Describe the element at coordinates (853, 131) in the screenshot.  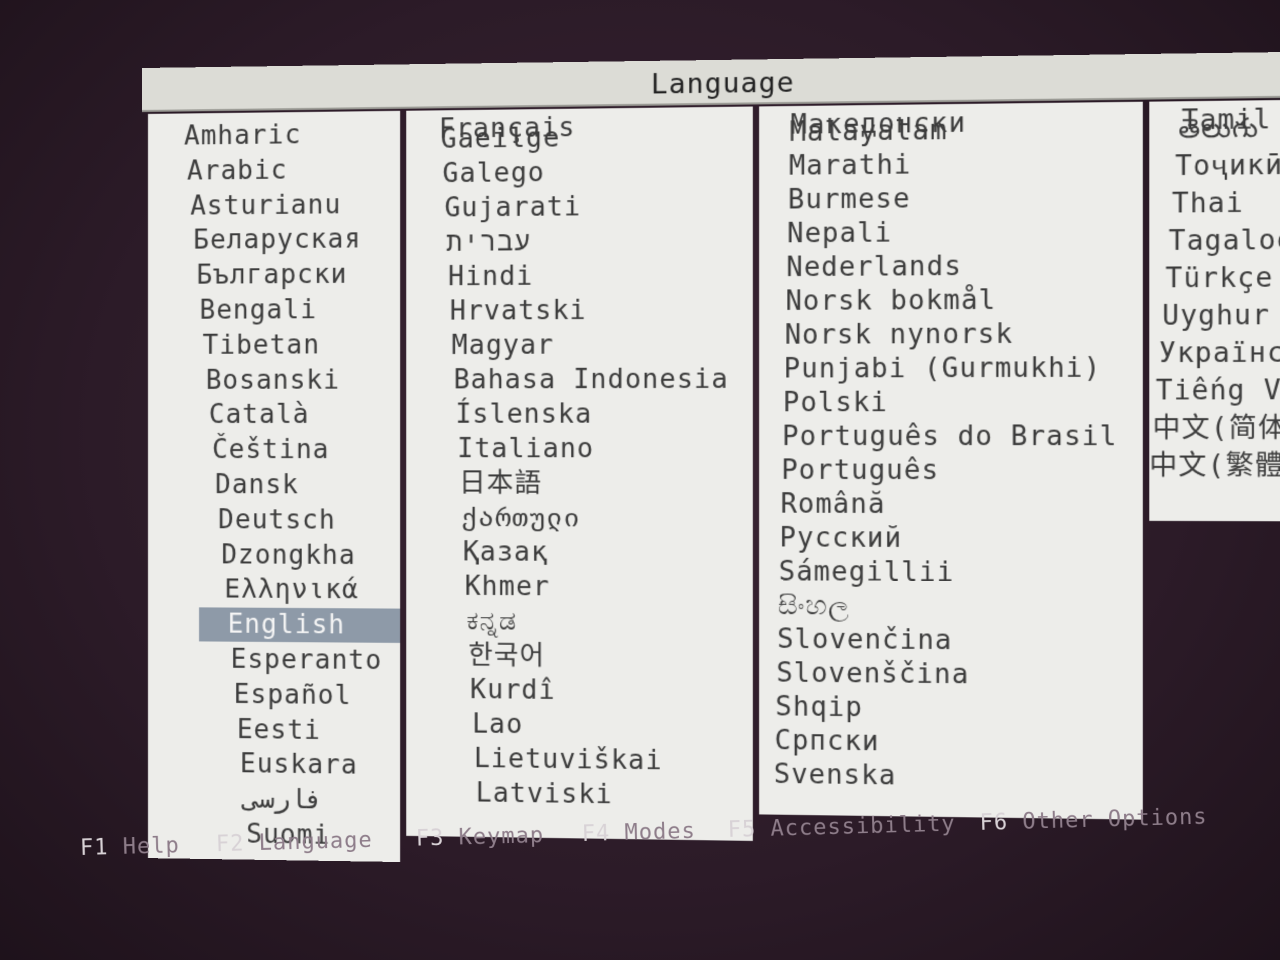
I see `language-option: Malayalam` at that location.